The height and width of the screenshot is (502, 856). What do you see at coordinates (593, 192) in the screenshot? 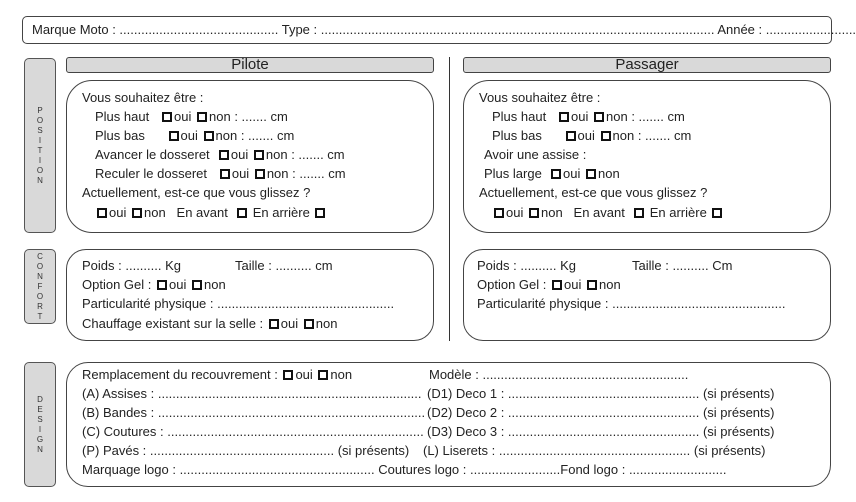
I see `passager-glisse: Actuellement, est-ce que vous glissez ?` at bounding box center [593, 192].